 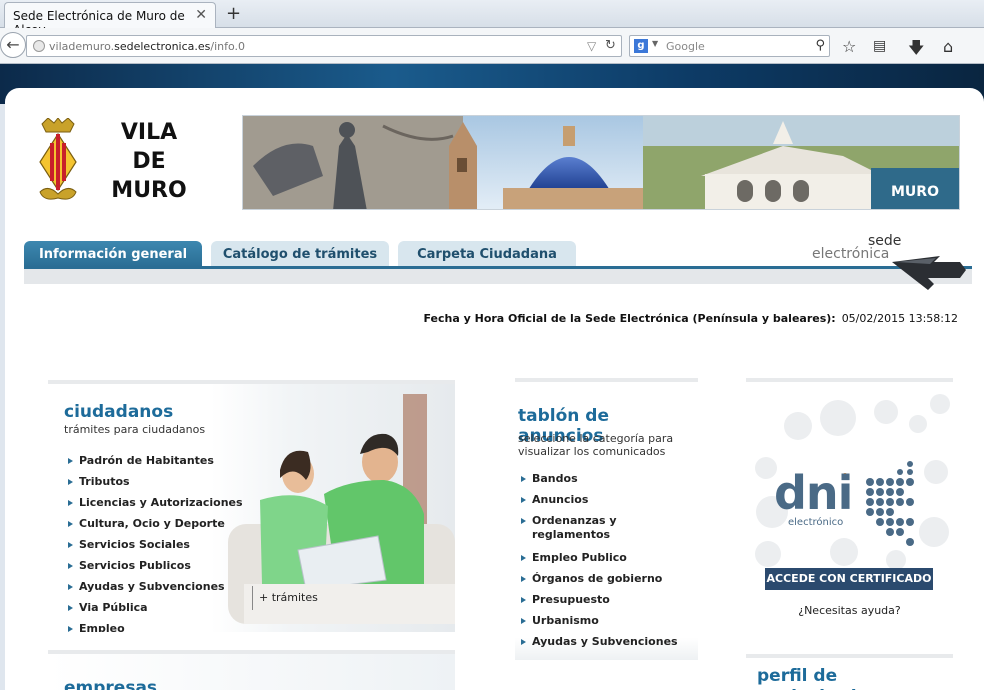 I want to click on browser-tab-bar: Sede Electrónica de Muro de Alcoy ✕ +, so click(x=492, y=18).